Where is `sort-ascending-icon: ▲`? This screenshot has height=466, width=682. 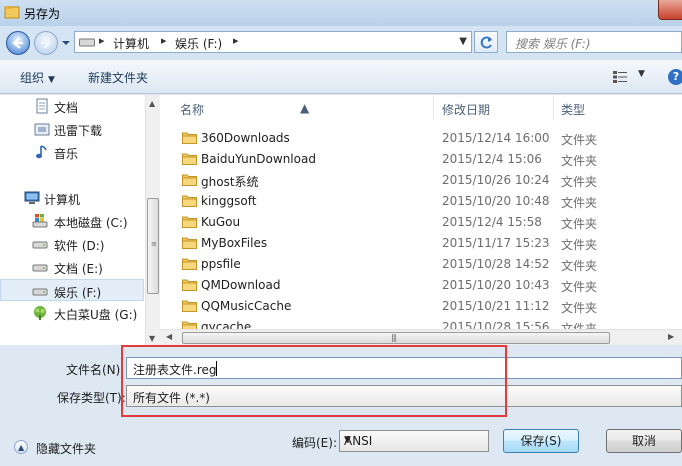 sort-ascending-icon: ▲ is located at coordinates (305, 108).